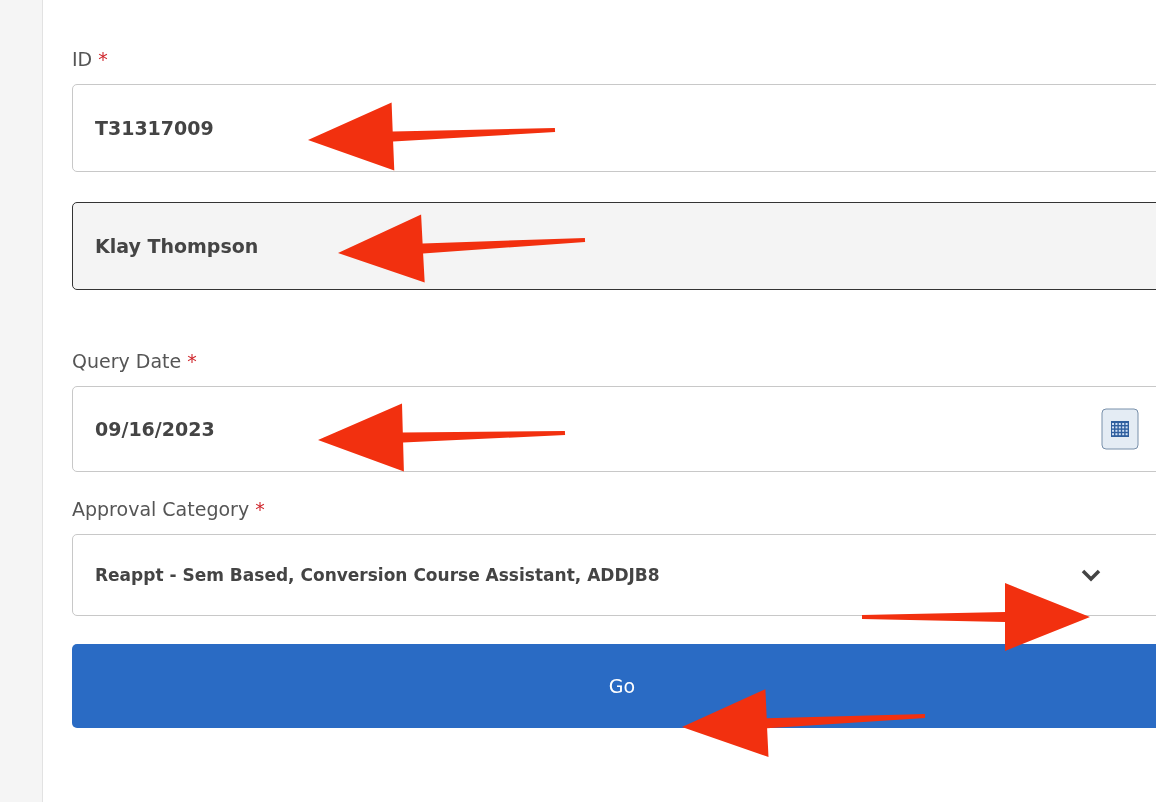  I want to click on field-label: Query Date, so click(127, 361).